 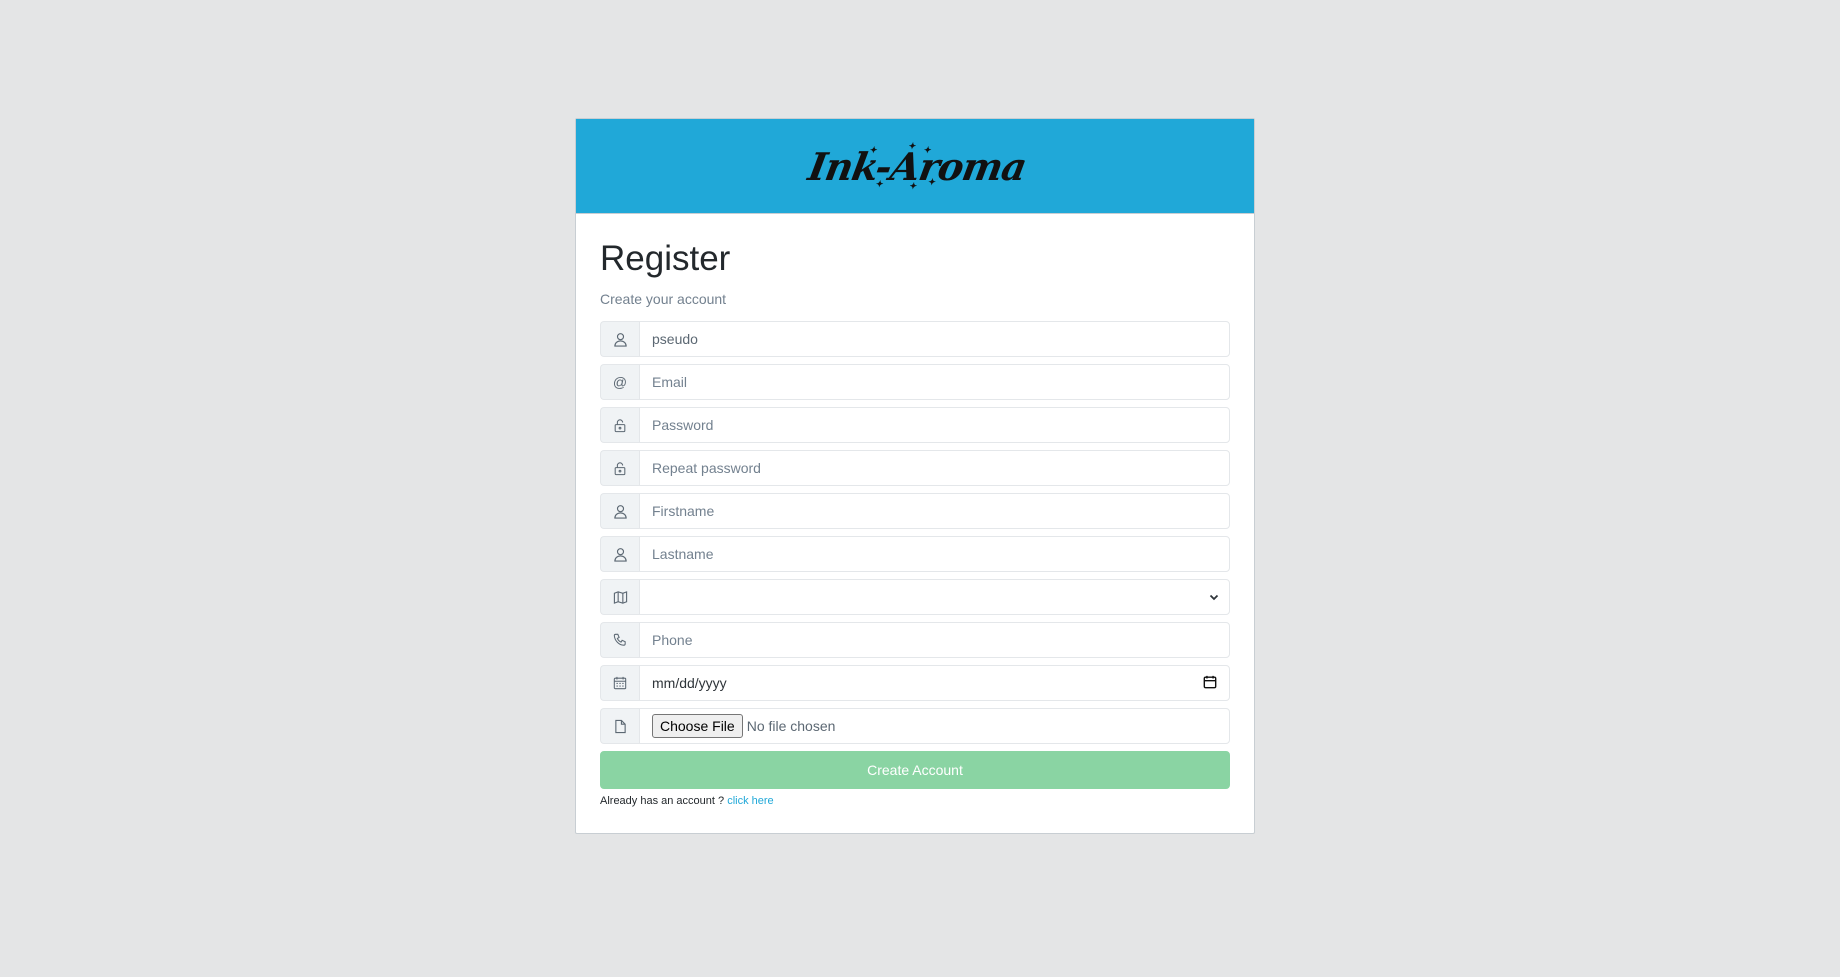 What do you see at coordinates (663, 299) in the screenshot?
I see `page-subtitle: Create your account` at bounding box center [663, 299].